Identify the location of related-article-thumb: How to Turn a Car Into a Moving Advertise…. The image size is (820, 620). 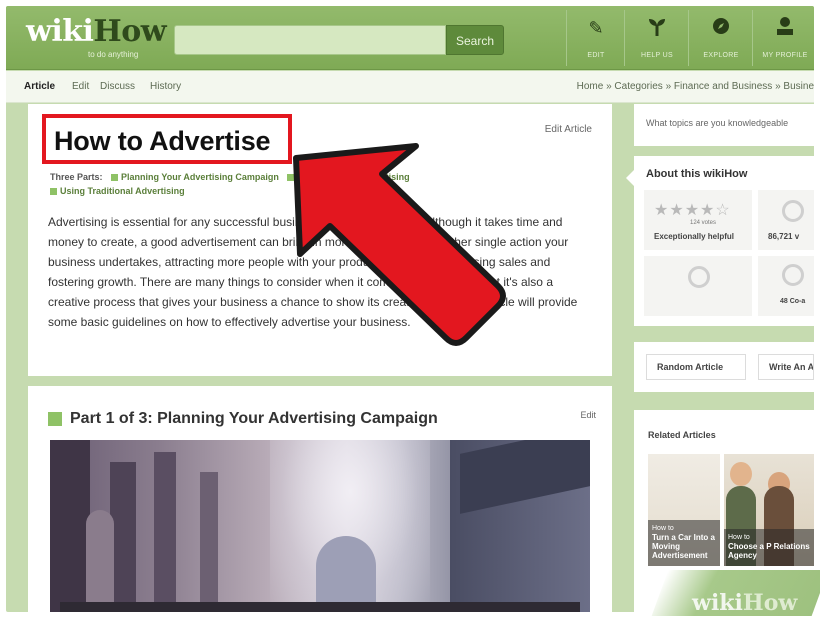
(684, 510).